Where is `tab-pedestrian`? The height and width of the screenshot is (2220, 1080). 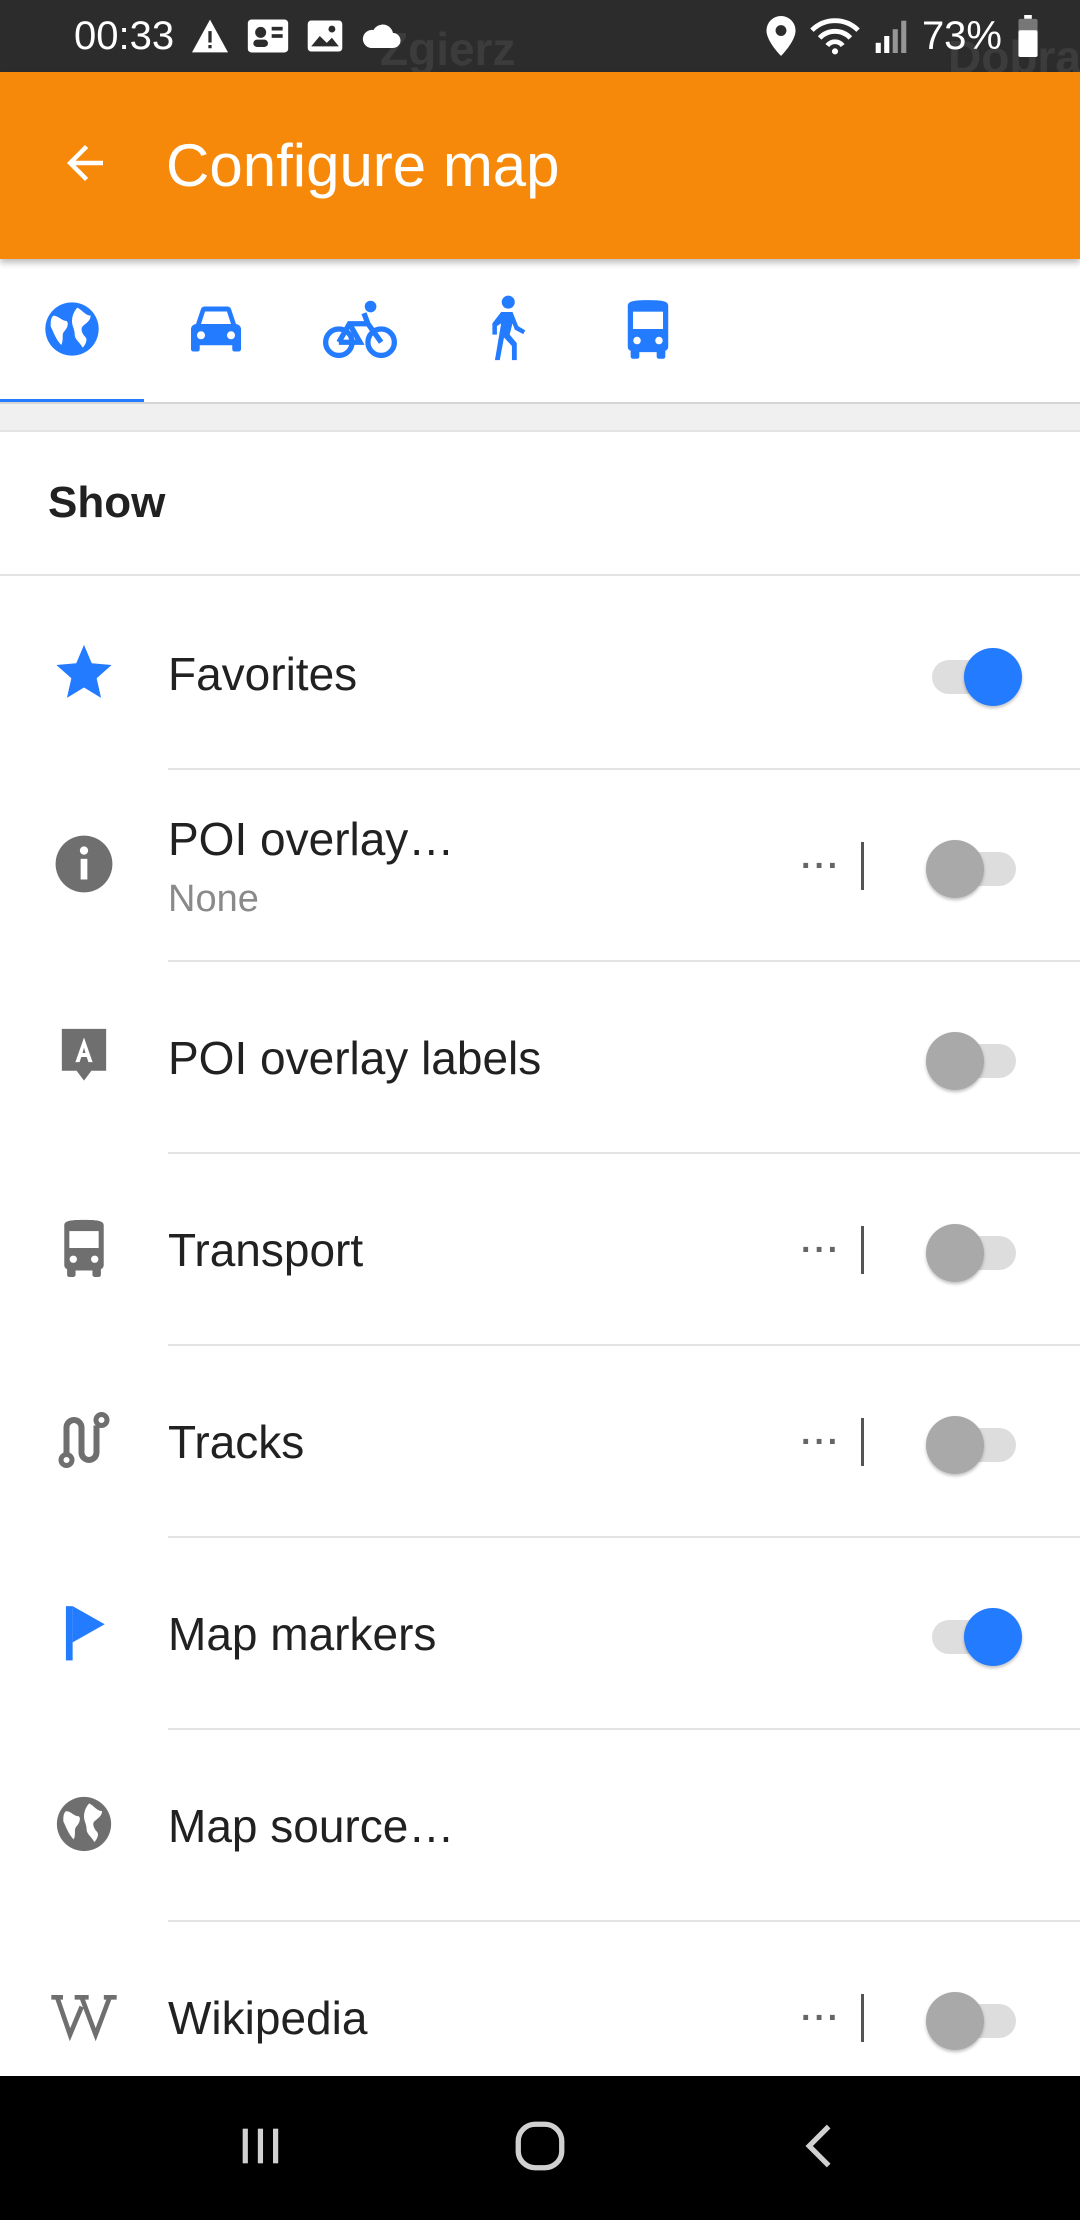
tab-pedestrian is located at coordinates (504, 331).